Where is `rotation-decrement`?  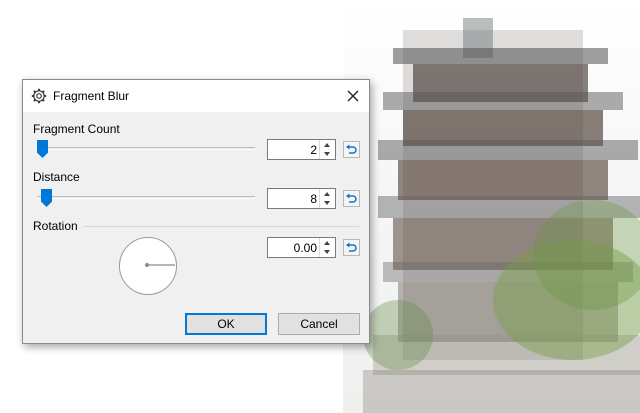
rotation-decrement is located at coordinates (327, 252).